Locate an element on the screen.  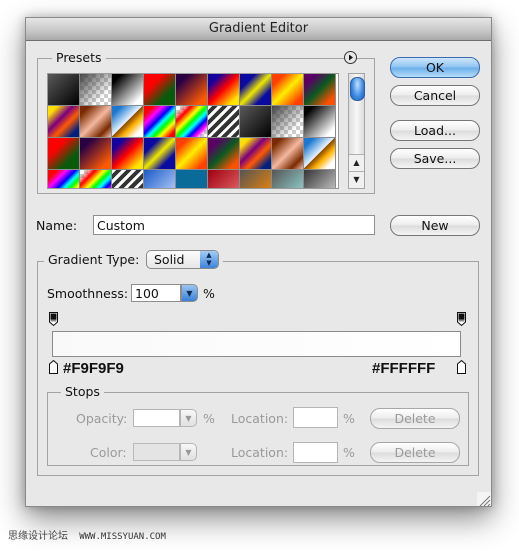
window-title: Gradient Editor is located at coordinates (258, 29).